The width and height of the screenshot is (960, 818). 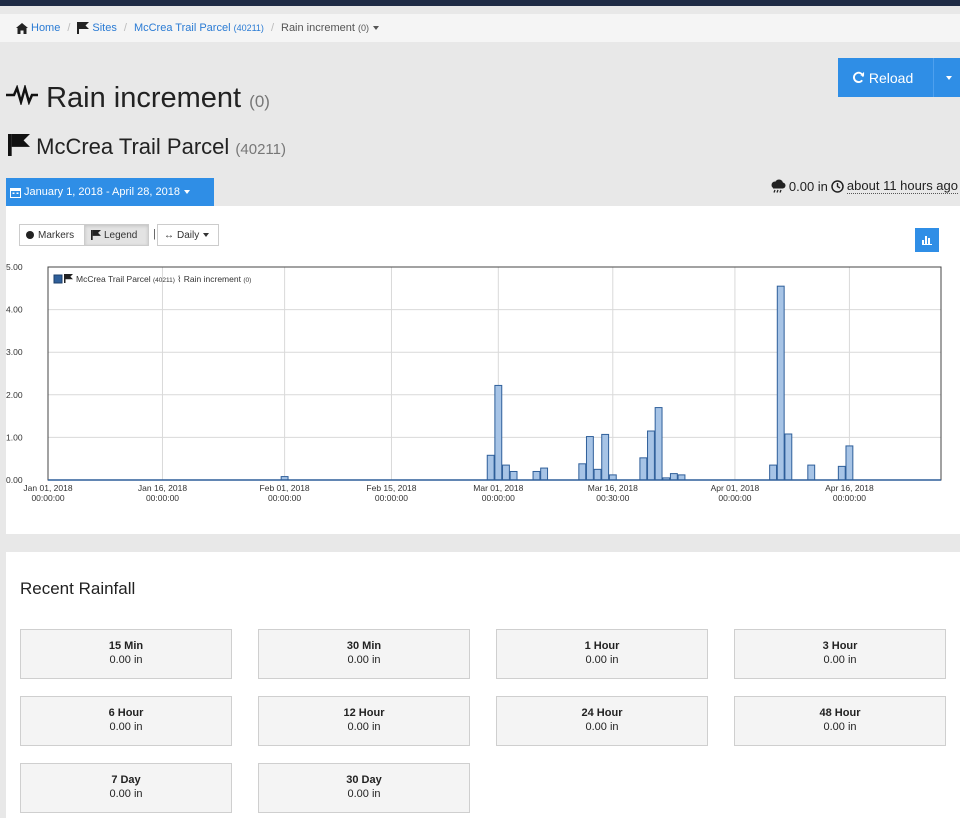 I want to click on date-range-label: January 1, 2018 - April 28, 2018, so click(x=102, y=192).